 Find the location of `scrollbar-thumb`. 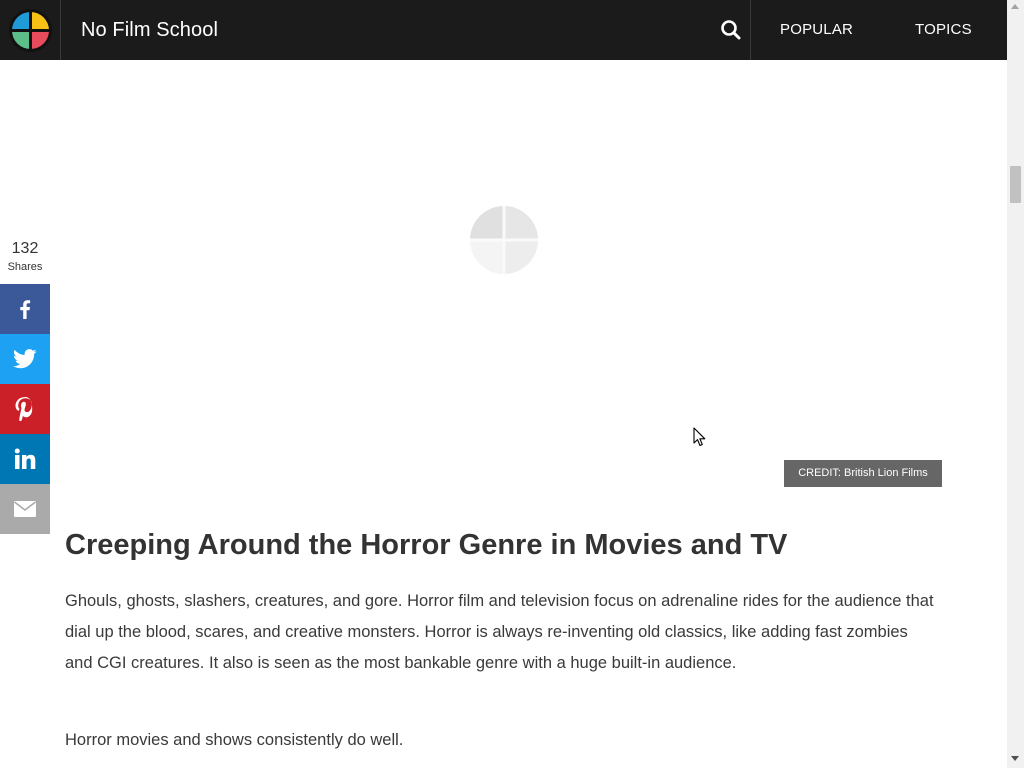

scrollbar-thumb is located at coordinates (1015, 184).